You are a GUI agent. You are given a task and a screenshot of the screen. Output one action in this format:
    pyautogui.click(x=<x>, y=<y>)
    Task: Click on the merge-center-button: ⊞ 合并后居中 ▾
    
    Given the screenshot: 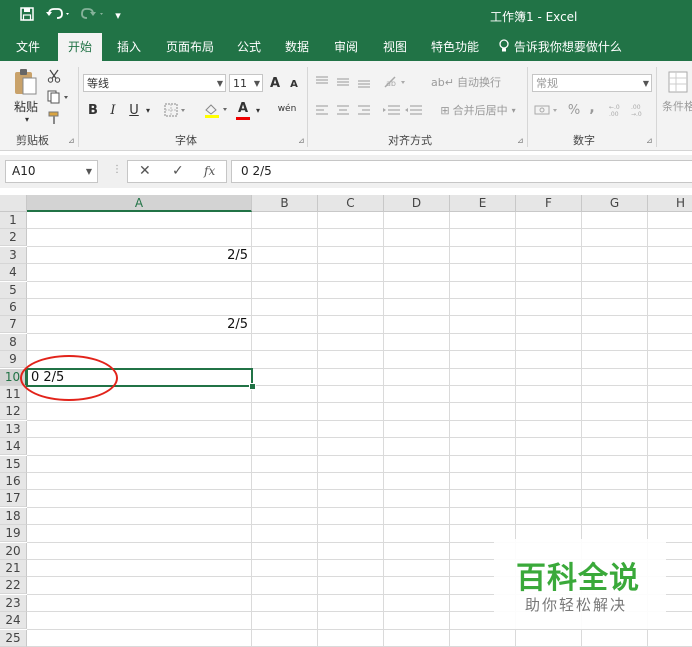 What is the action you would take?
    pyautogui.click(x=478, y=110)
    